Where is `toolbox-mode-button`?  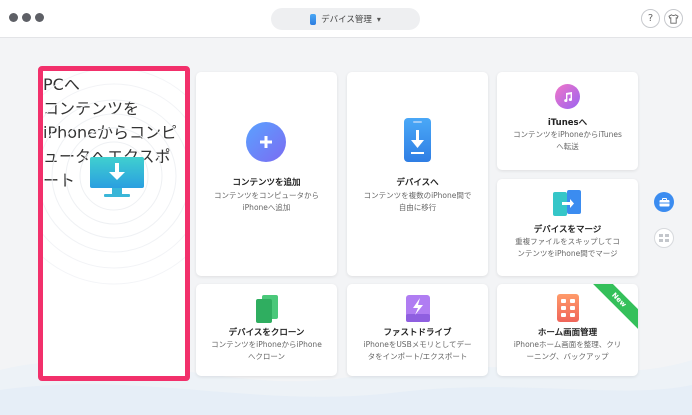
toolbox-mode-button is located at coordinates (664, 202).